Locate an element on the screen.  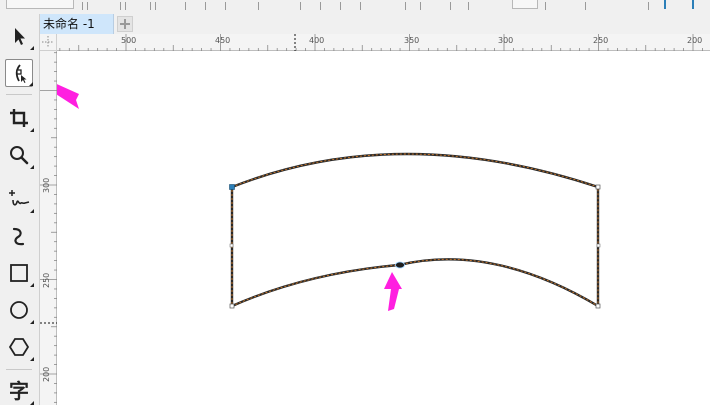
pick-tool is located at coordinates (19, 36).